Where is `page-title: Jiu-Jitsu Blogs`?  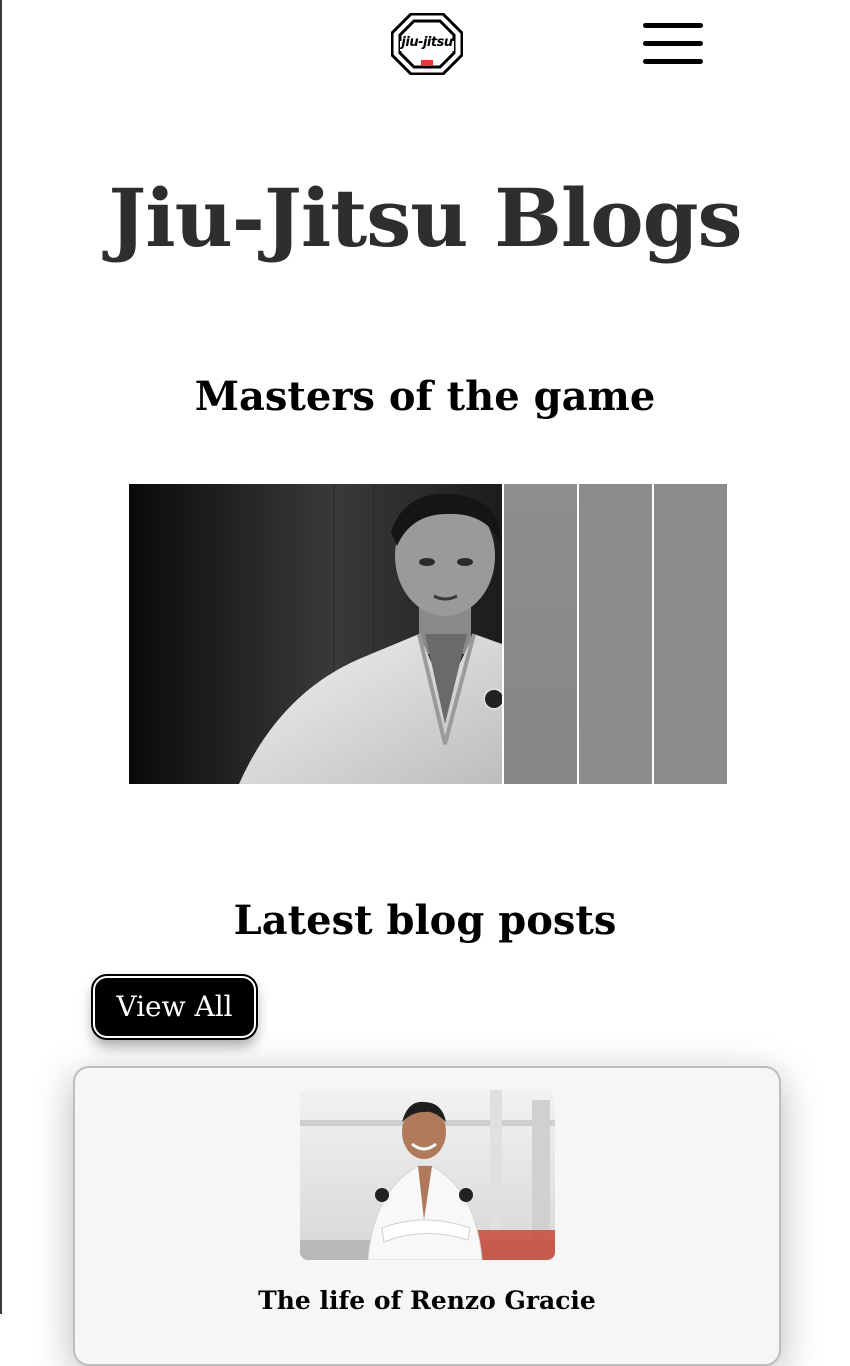 page-title: Jiu-Jitsu Blogs is located at coordinates (425, 218).